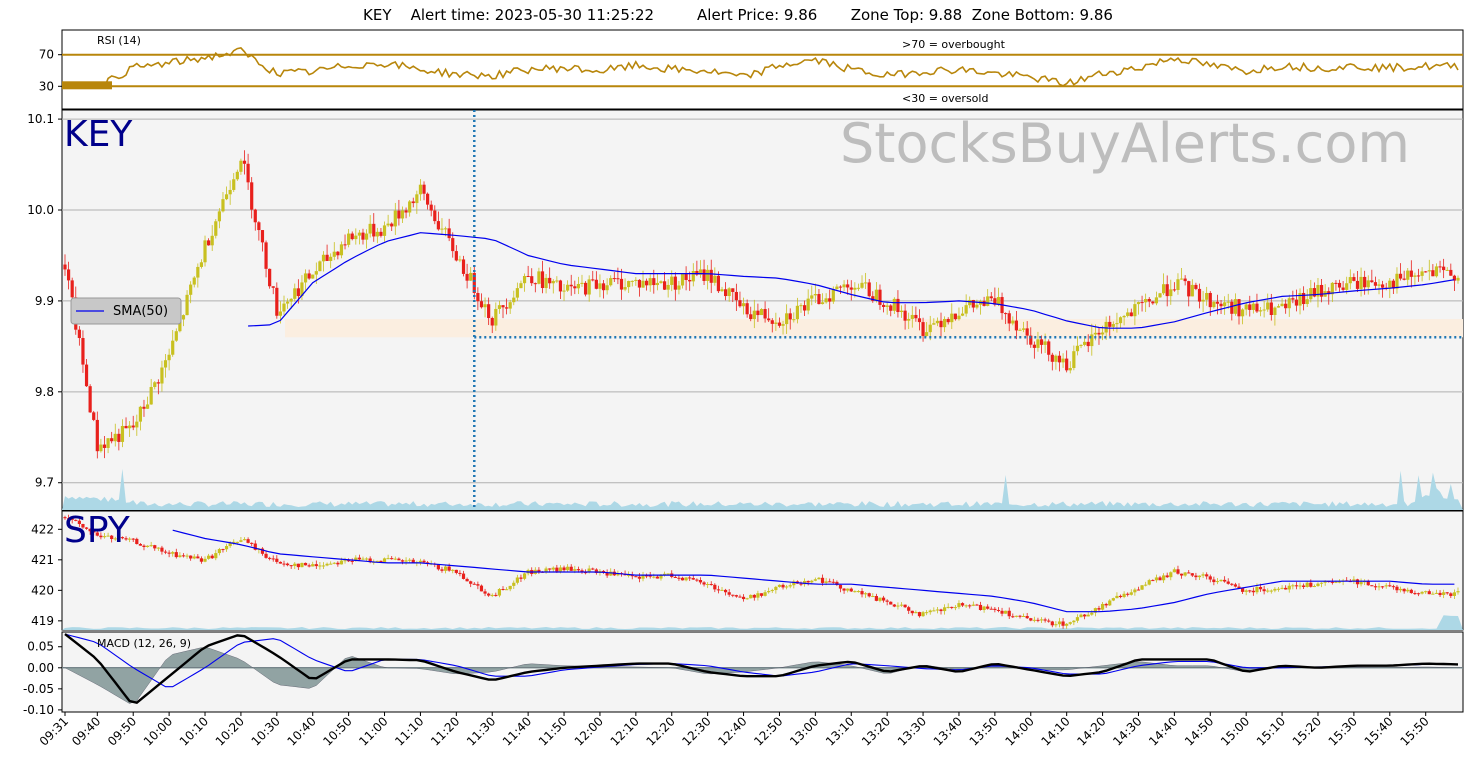 The width and height of the screenshot is (1476, 768). Describe the element at coordinates (945, 98) in the screenshot. I see `oversold-label: <30 = oversold` at that location.